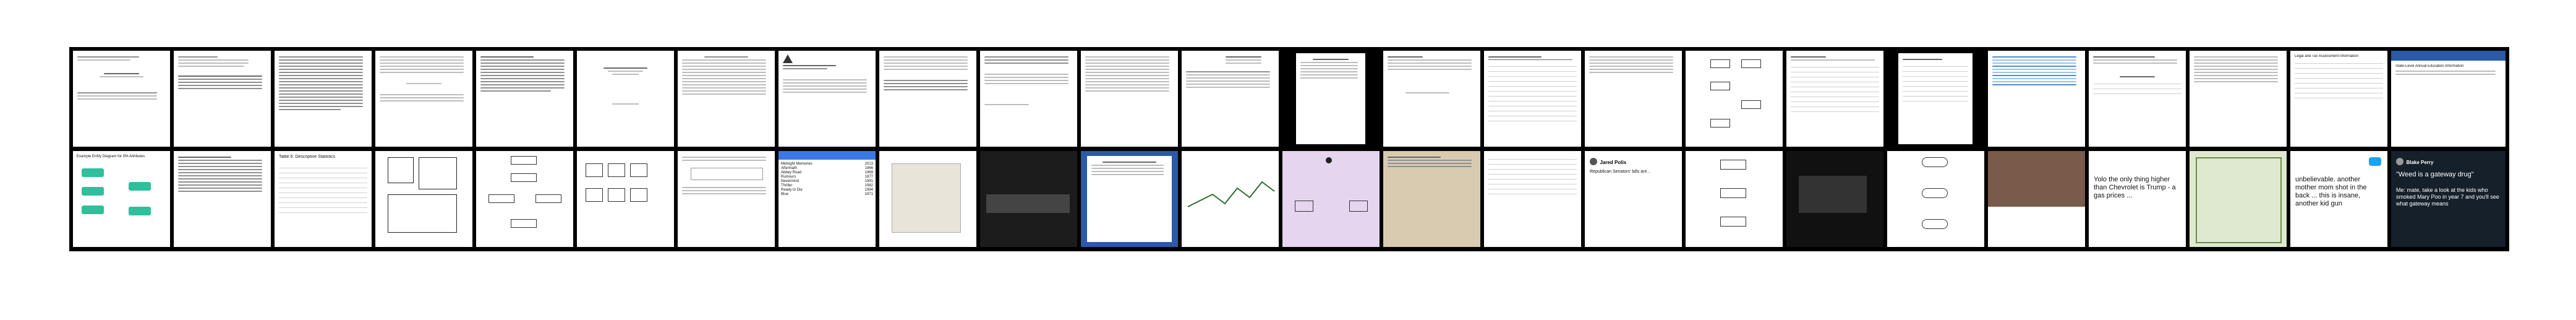 The height and width of the screenshot is (320, 2576). I want to click on thumbnail-table: Table 6: Descriptive Statistics, so click(323, 199).